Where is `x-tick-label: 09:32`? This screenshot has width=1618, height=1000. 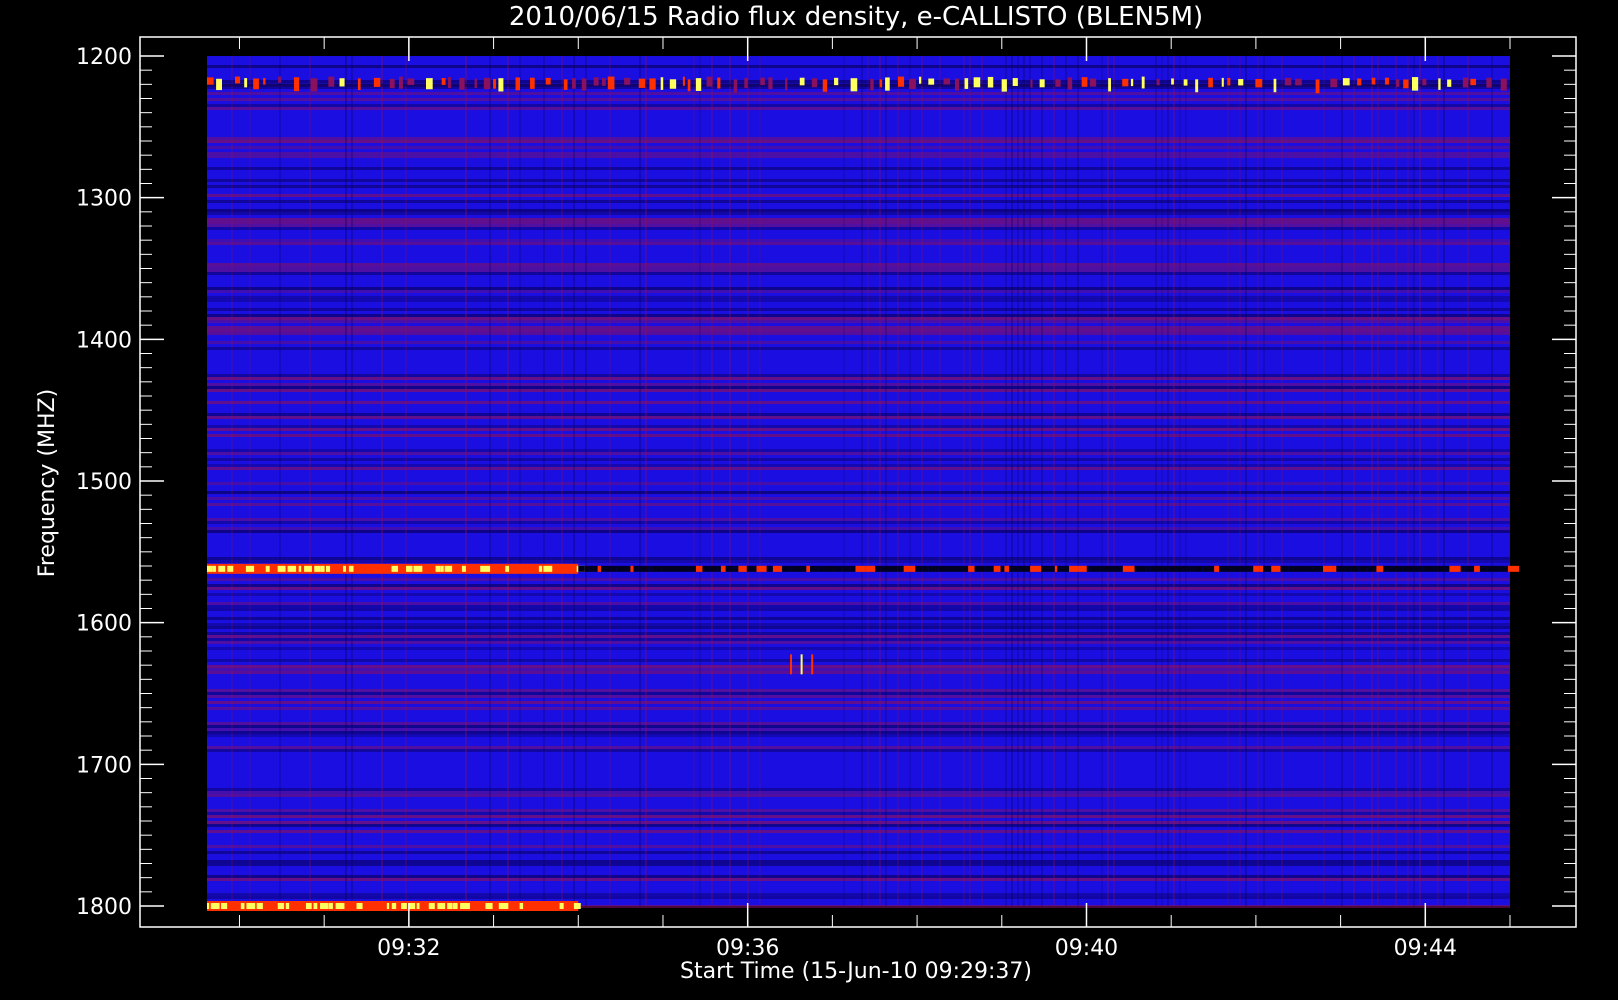
x-tick-label: 09:32 is located at coordinates (408, 948).